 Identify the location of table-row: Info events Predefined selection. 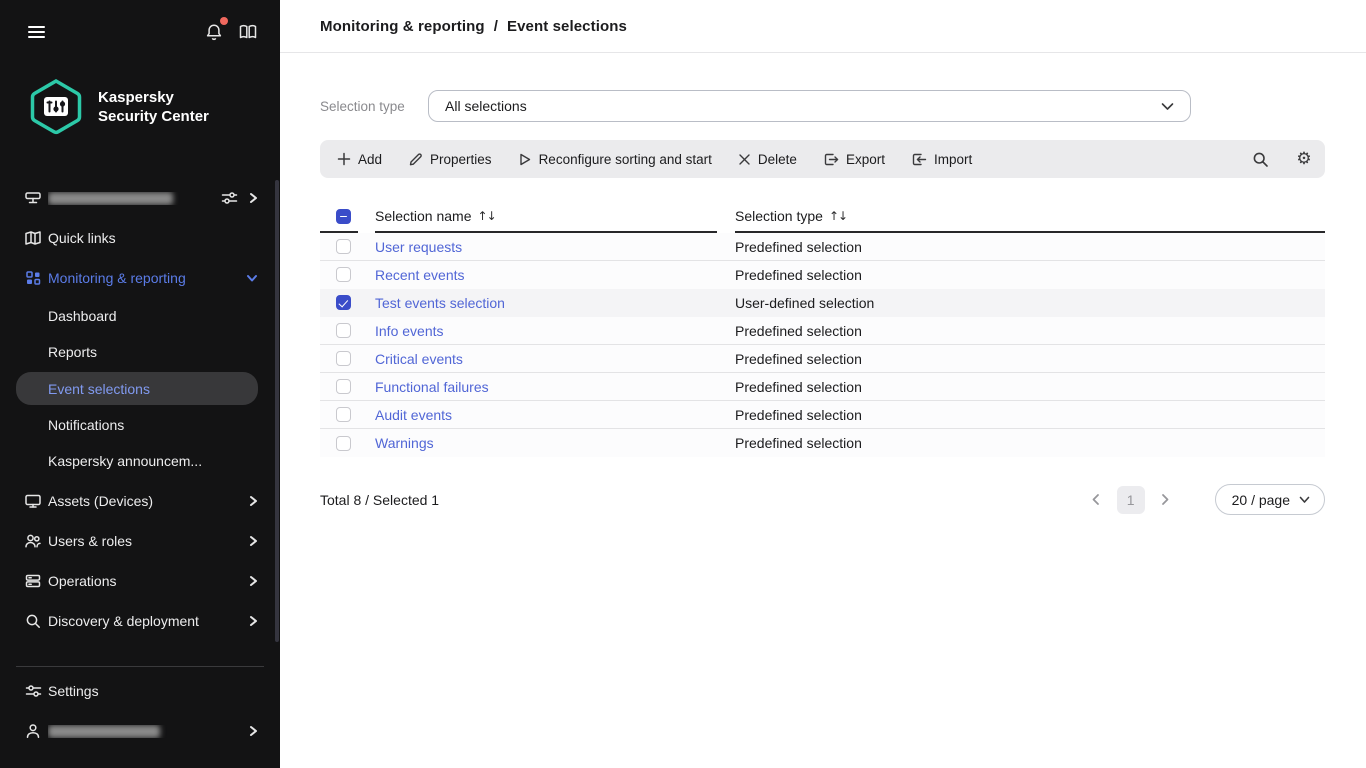
(822, 331).